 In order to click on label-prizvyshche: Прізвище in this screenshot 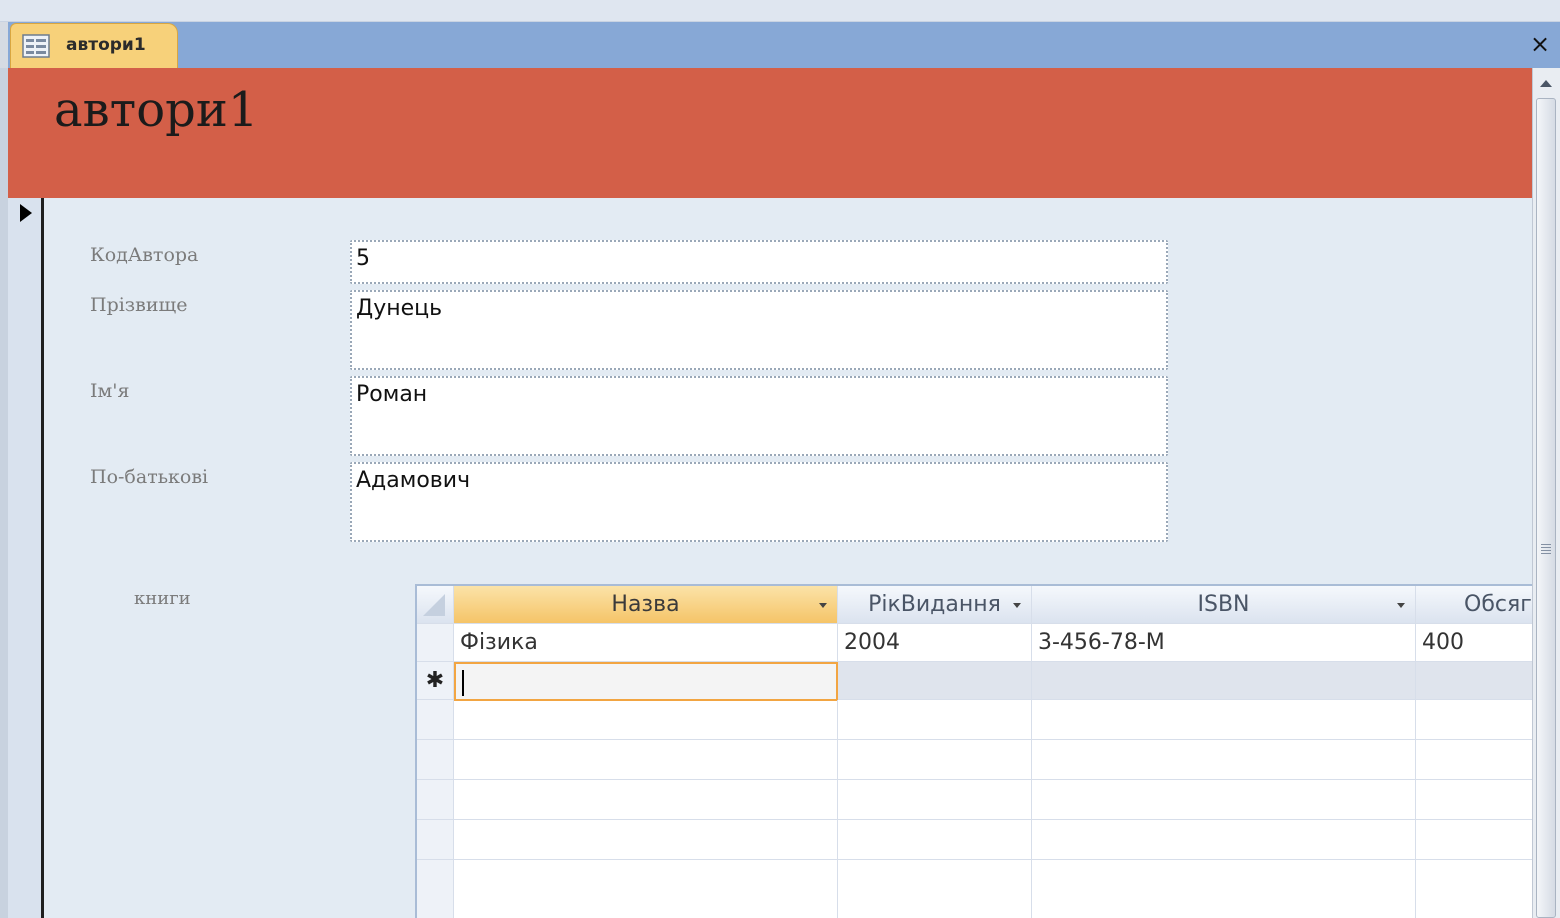, I will do `click(139, 305)`.